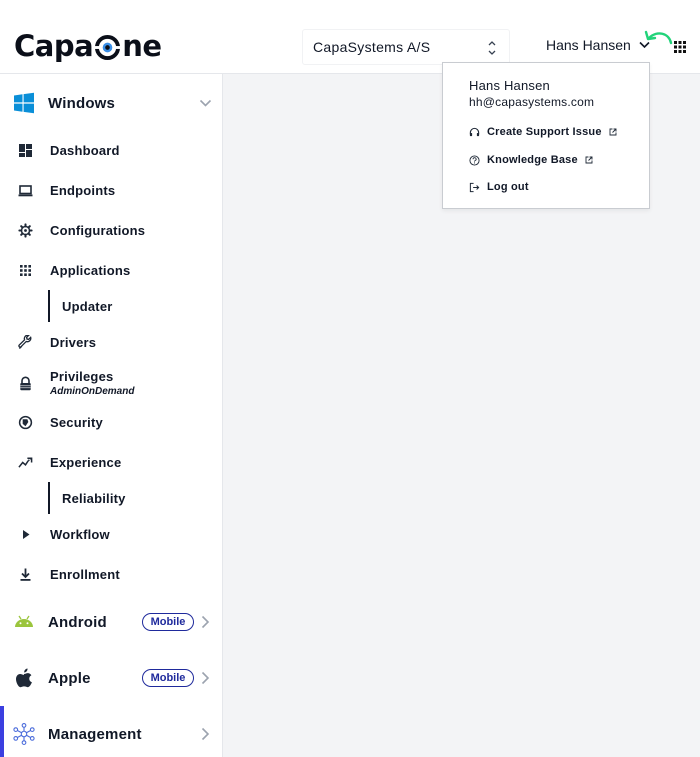  What do you see at coordinates (24, 678) in the screenshot?
I see `apple-logo-icon` at bounding box center [24, 678].